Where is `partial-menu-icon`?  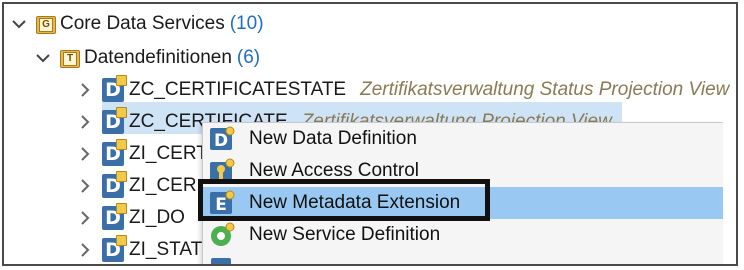 partial-menu-icon is located at coordinates (222, 259).